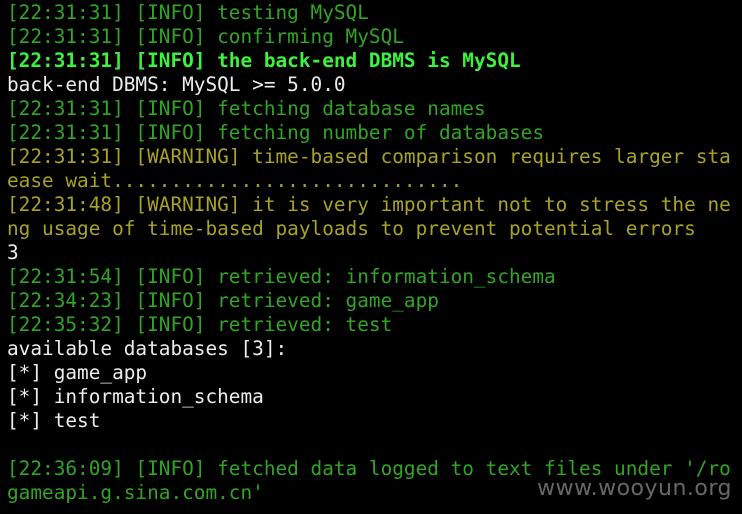 The height and width of the screenshot is (514, 742). What do you see at coordinates (188, 12) in the screenshot?
I see `log-line: [22:31:31] [INFO] testing MySQL` at bounding box center [188, 12].